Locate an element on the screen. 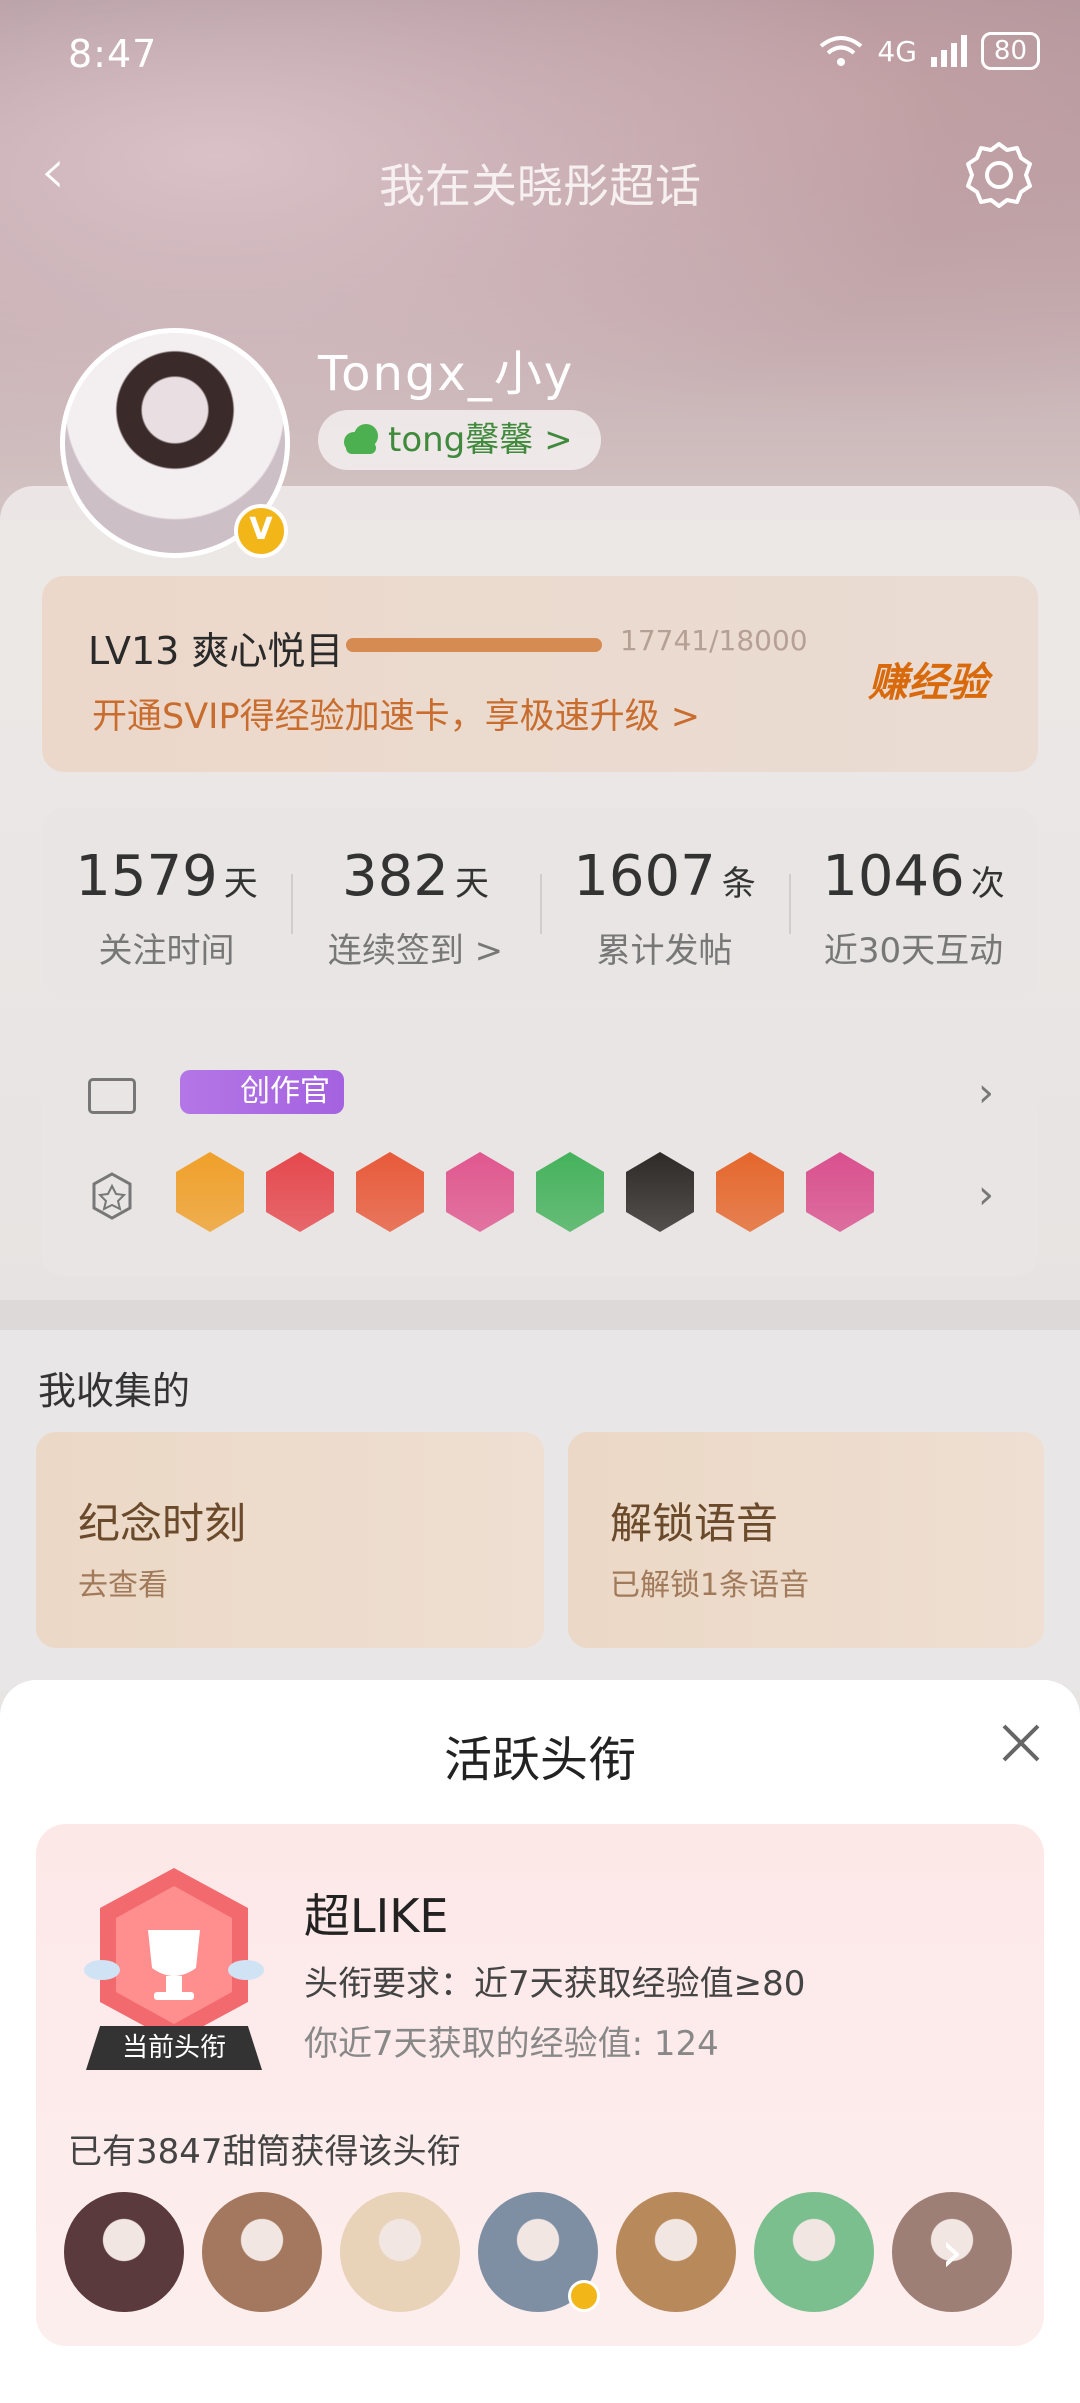  user-tag-label: tong馨馨 > is located at coordinates (480, 440).